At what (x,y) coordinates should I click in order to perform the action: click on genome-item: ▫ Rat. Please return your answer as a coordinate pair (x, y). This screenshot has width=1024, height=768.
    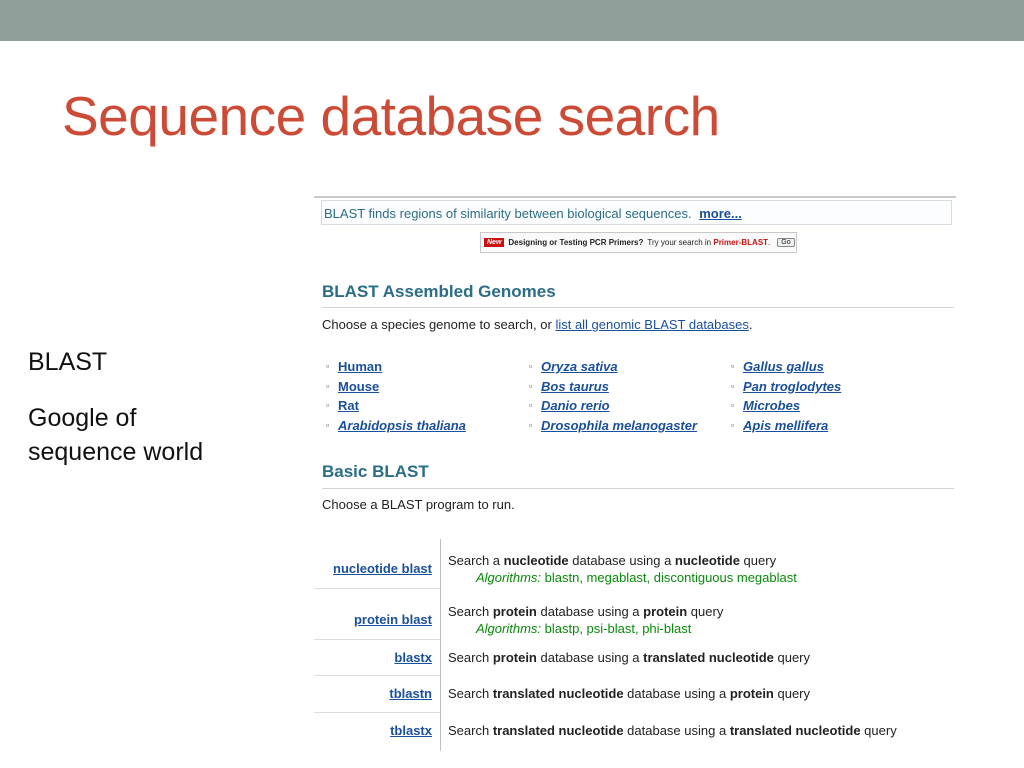
    Looking at the image, I should click on (396, 406).